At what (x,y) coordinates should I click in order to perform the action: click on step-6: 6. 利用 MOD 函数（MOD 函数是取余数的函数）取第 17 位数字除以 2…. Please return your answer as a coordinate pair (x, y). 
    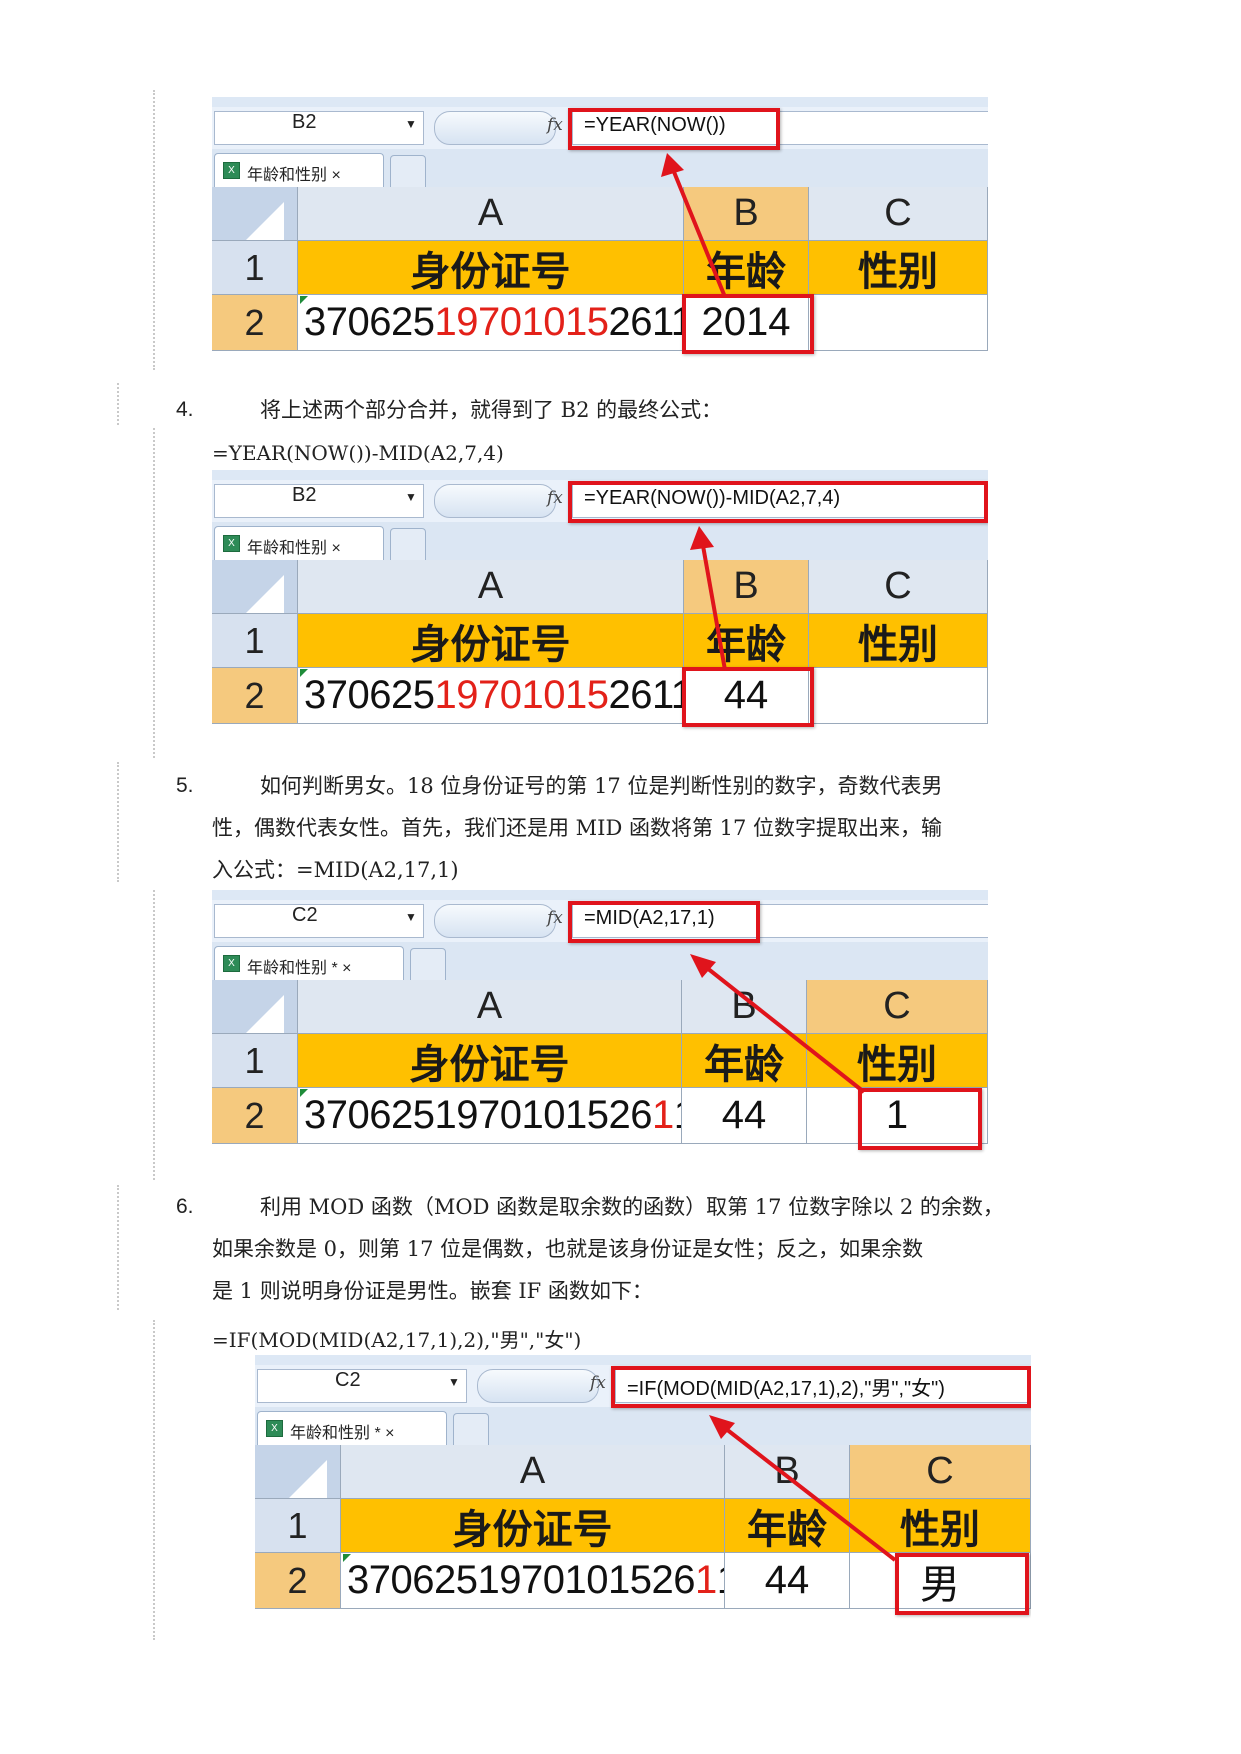
    Looking at the image, I should click on (626, 1249).